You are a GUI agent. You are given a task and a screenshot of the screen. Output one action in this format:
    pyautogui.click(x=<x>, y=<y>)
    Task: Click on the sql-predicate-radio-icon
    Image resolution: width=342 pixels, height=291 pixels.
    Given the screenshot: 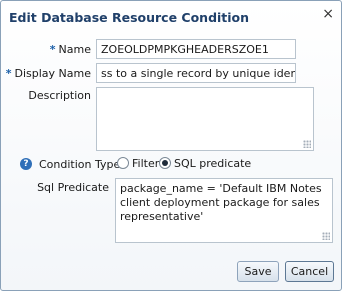 What is the action you would take?
    pyautogui.click(x=165, y=163)
    